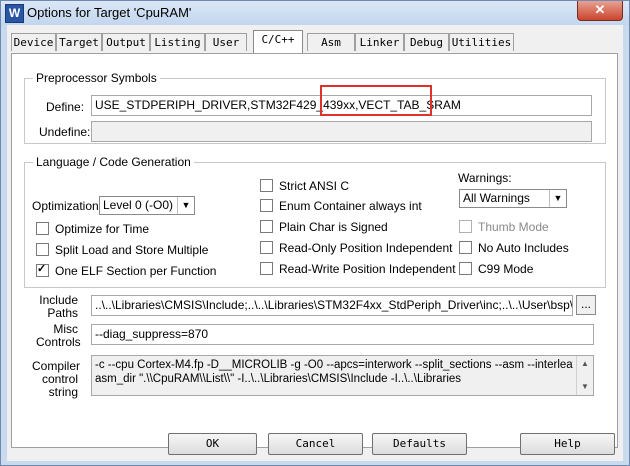 Image resolution: width=630 pixels, height=466 pixels. I want to click on plain-char-checkbox: Plain Char is Signed, so click(324, 227).